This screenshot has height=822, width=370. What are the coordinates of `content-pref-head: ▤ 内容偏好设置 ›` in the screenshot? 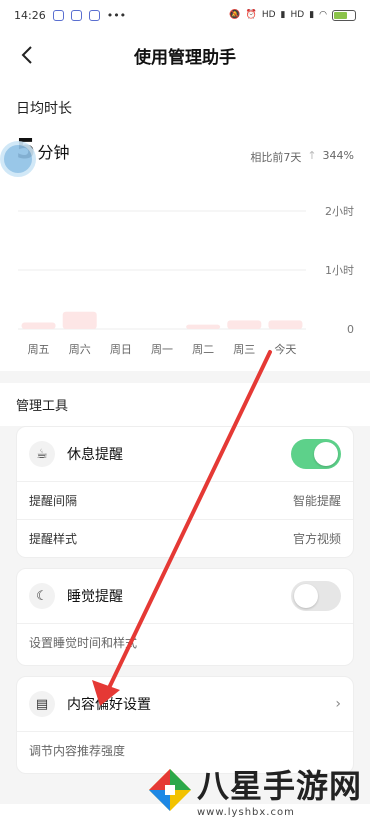 It's located at (185, 704).